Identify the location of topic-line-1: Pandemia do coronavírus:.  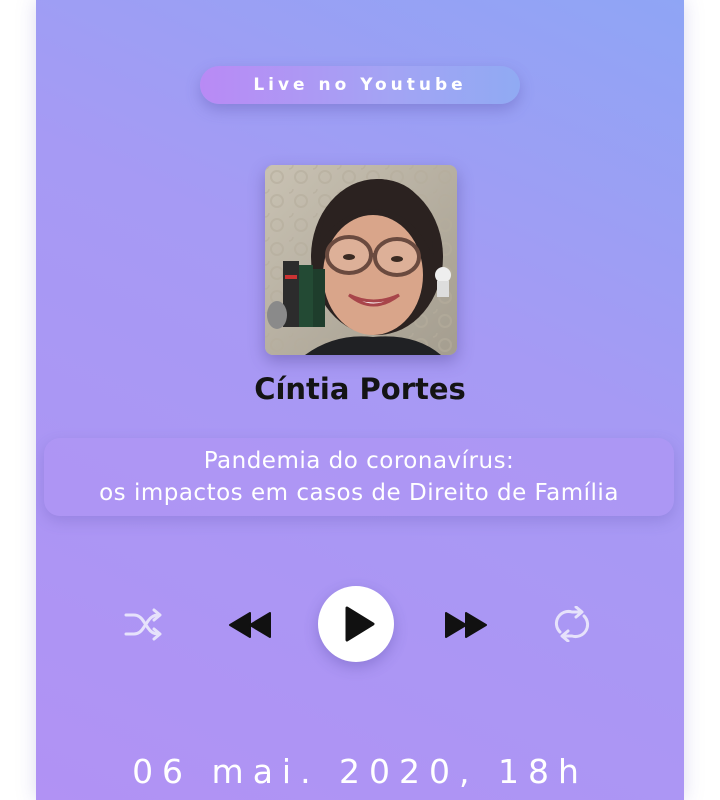
(359, 461).